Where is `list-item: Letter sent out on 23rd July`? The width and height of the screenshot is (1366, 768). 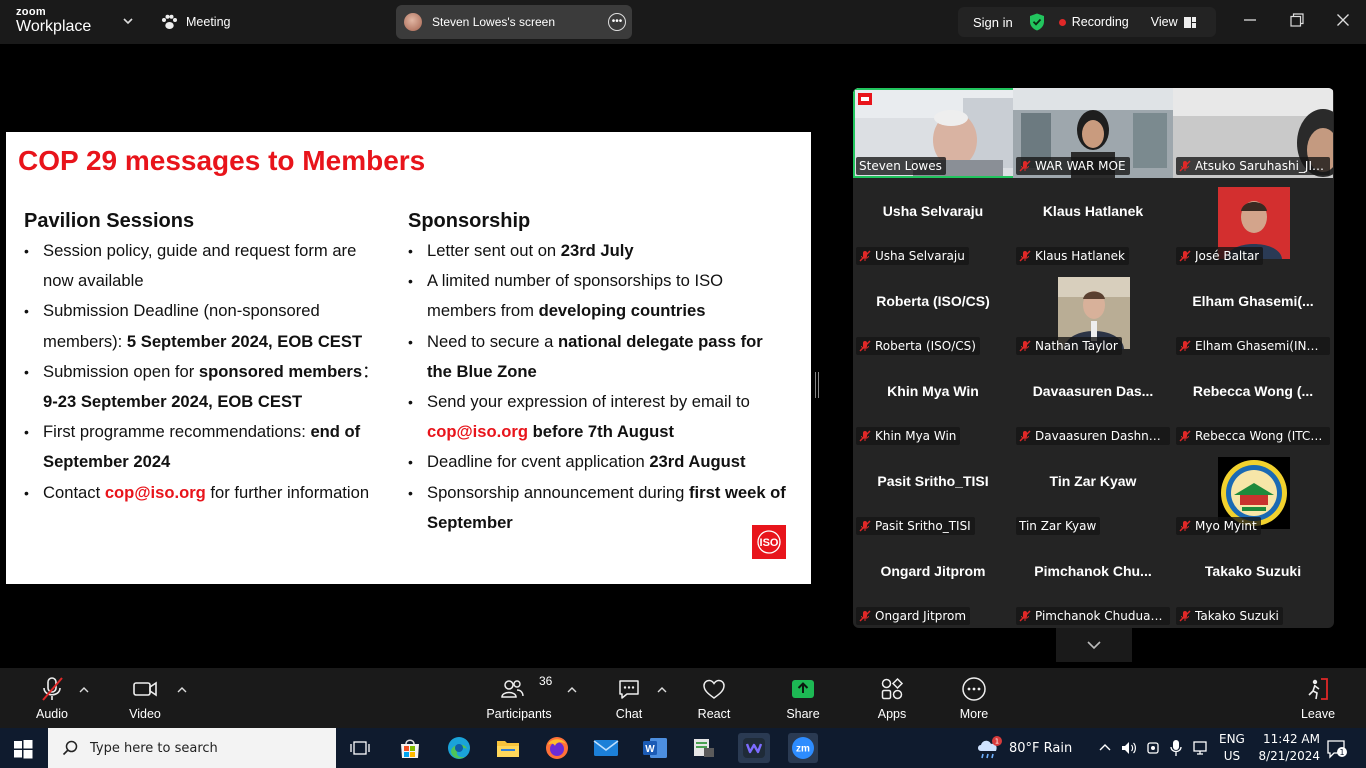 list-item: Letter sent out on 23rd July is located at coordinates (598, 251).